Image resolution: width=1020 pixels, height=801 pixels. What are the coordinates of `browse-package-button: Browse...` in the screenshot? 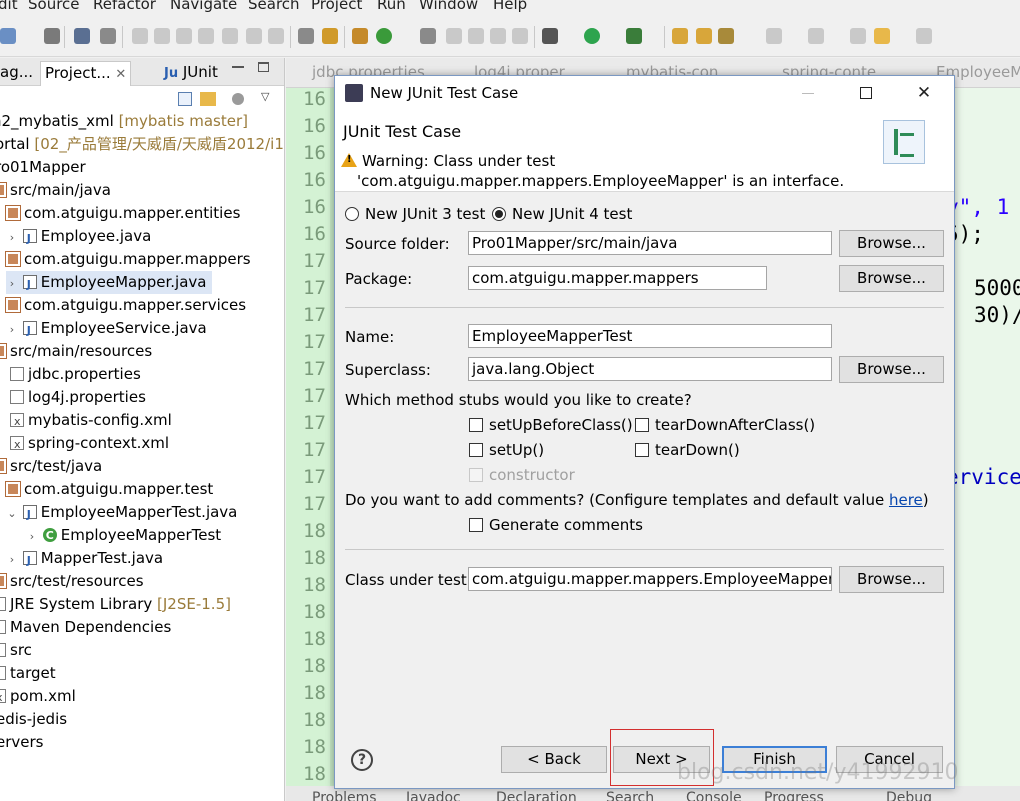 It's located at (891, 278).